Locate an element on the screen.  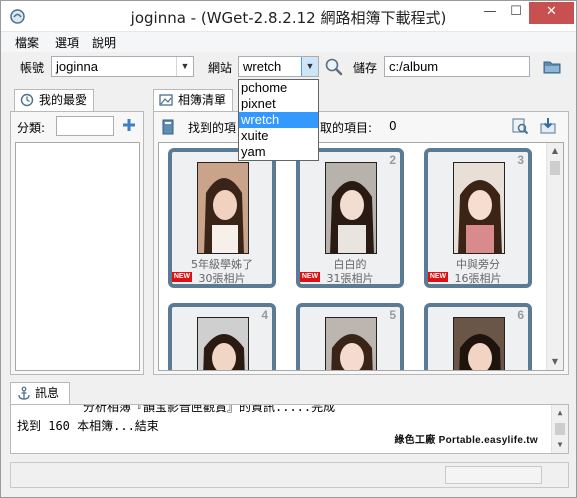
site-dropdown: pchome pixnet wretch xuite yam is located at coordinates (278, 120).